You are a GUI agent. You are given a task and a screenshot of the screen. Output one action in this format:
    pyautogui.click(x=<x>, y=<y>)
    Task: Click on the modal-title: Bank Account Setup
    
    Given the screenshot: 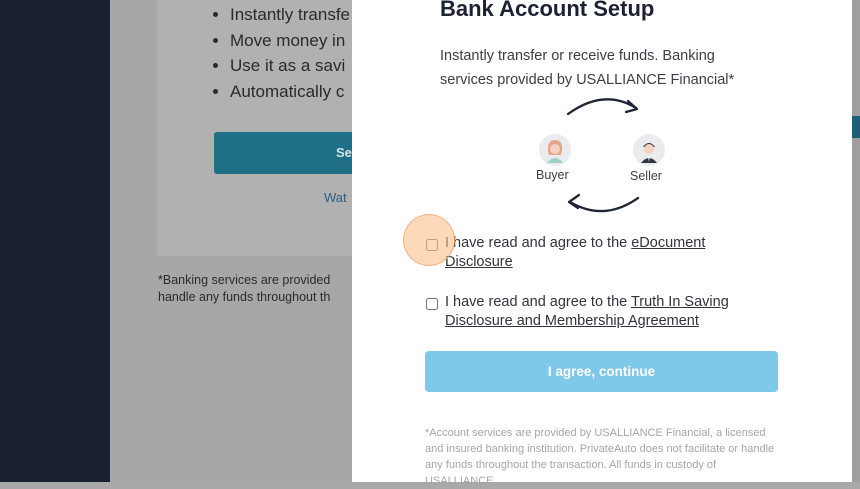 What is the action you would take?
    pyautogui.click(x=547, y=10)
    